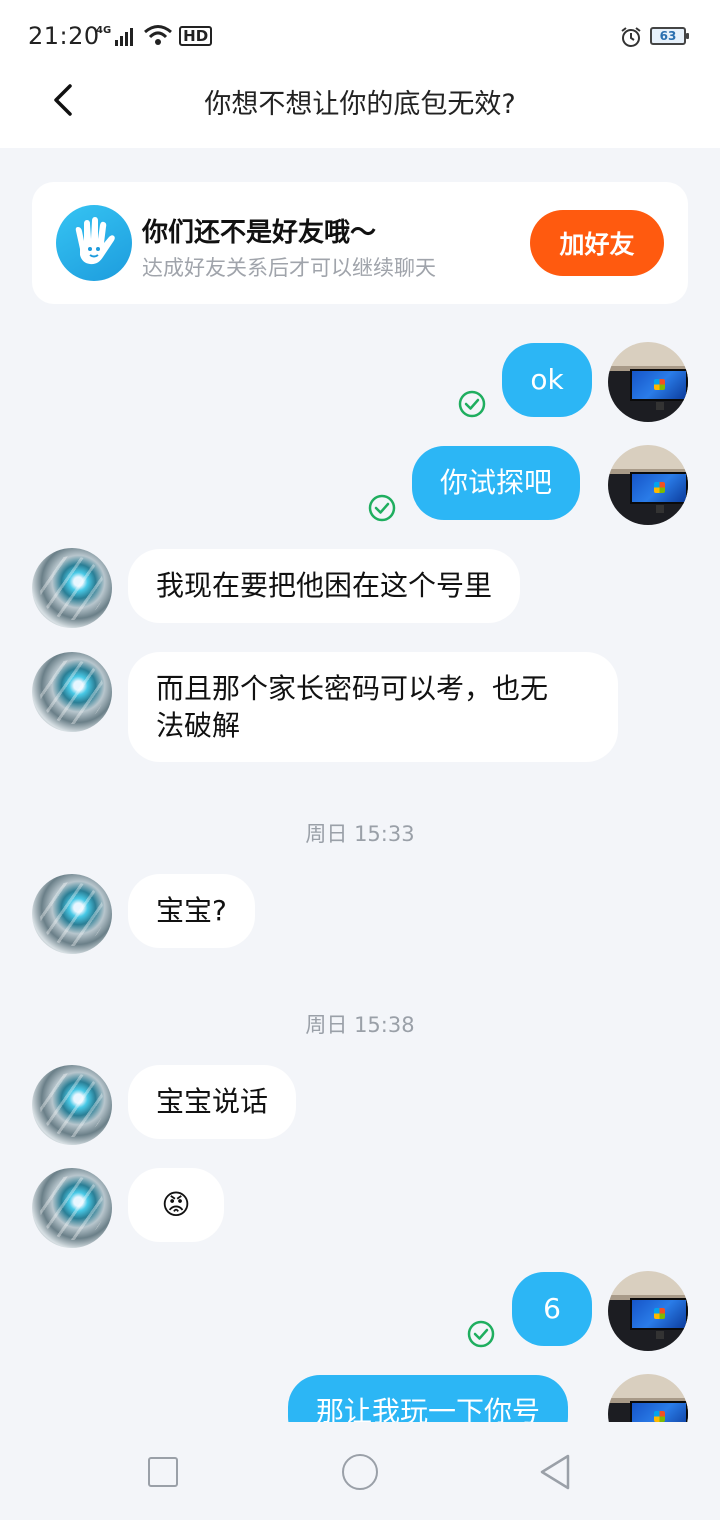 The image size is (720, 1520). What do you see at coordinates (352, 688) in the screenshot?
I see `message-line: 而且那个家长密码可以考，也无` at bounding box center [352, 688].